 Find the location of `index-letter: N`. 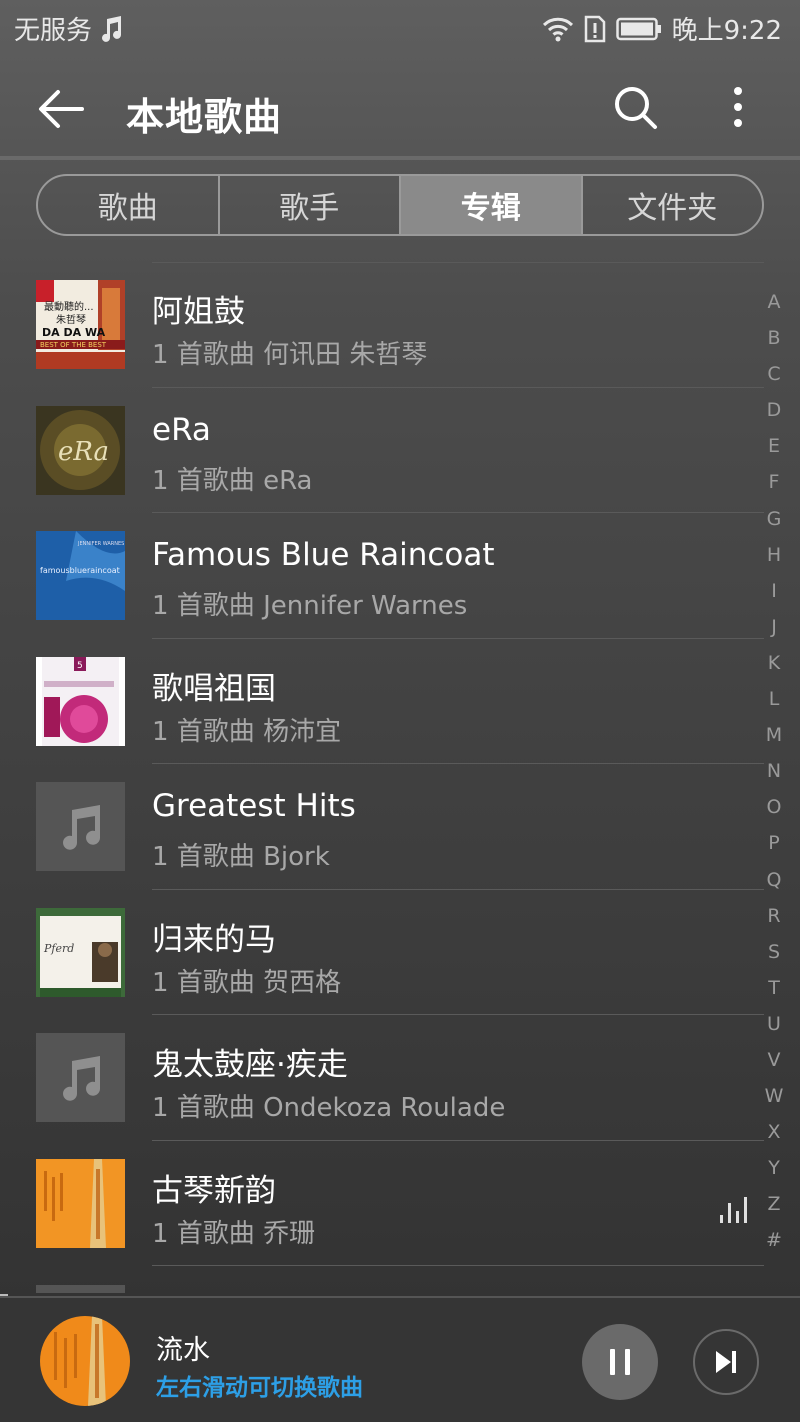

index-letter: N is located at coordinates (774, 771).